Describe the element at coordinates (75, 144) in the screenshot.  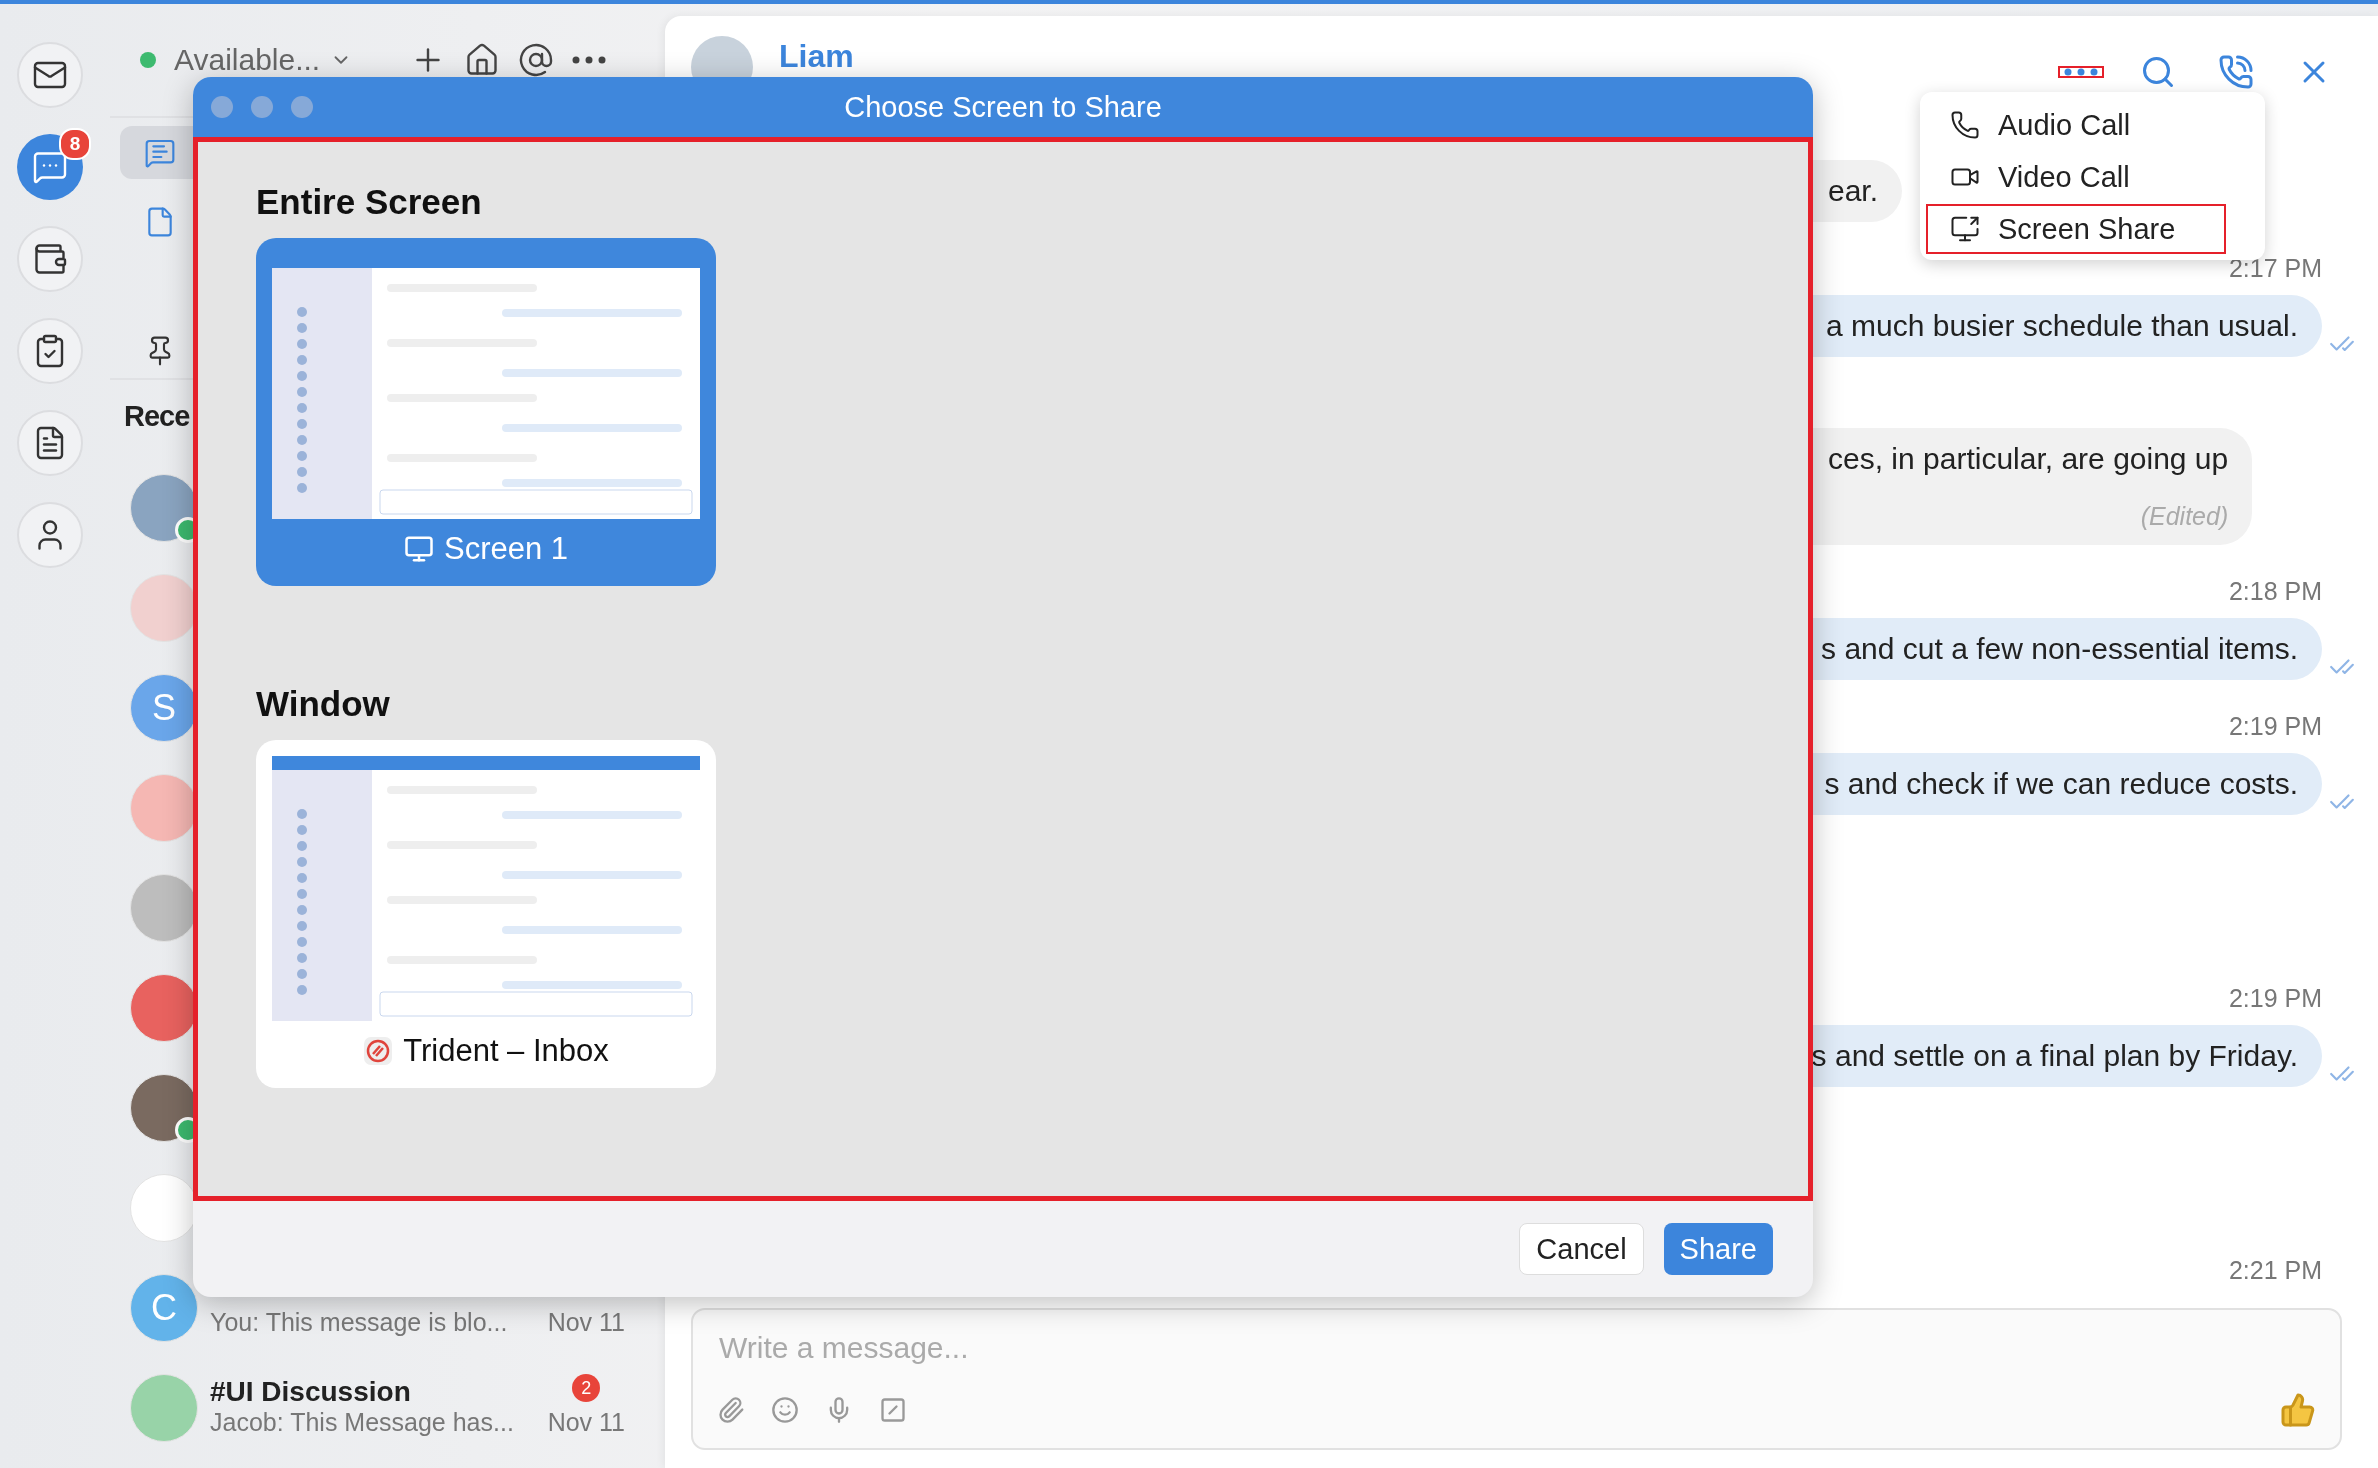
I see `notification-badge: 8` at that location.